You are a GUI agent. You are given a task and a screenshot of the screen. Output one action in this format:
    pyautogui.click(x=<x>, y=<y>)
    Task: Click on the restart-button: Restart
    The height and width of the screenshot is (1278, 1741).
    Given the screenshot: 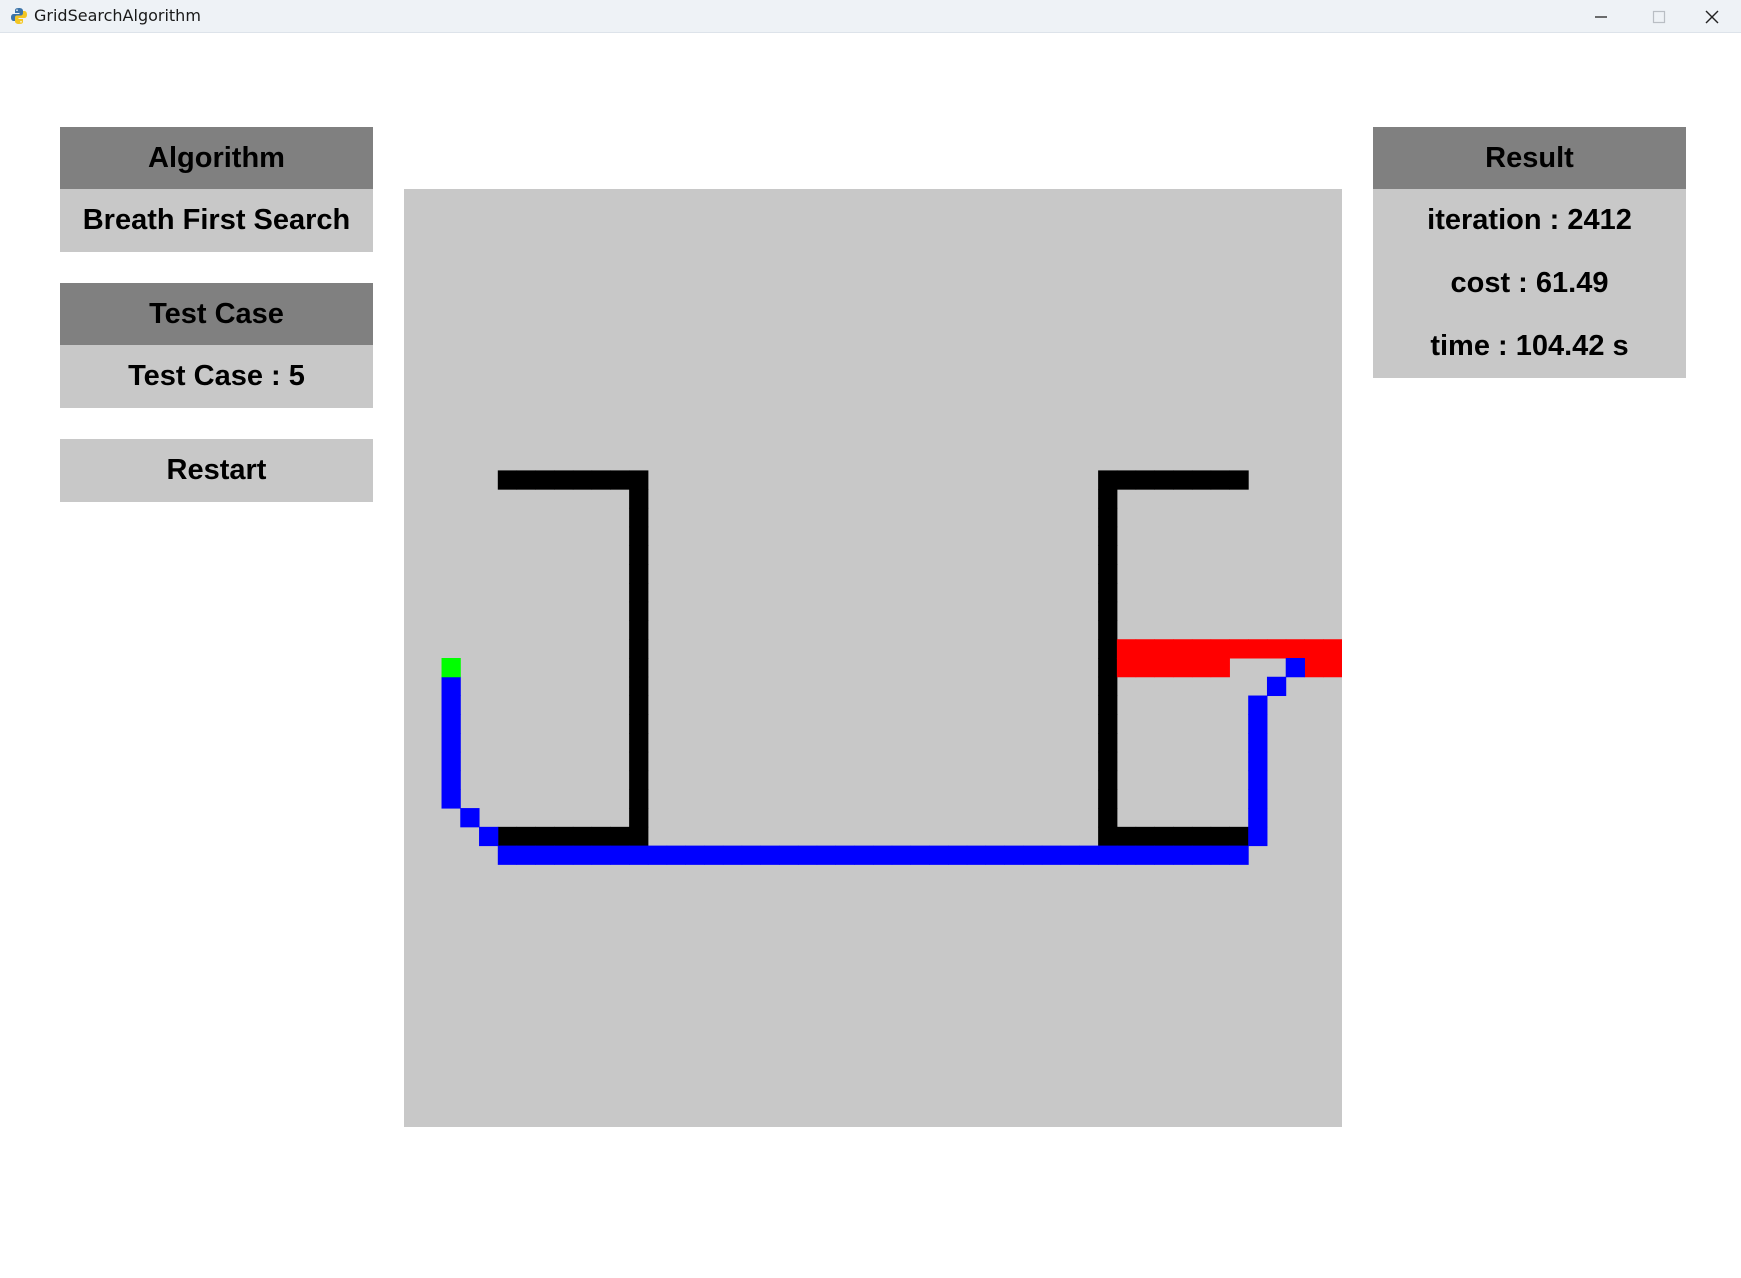 What is the action you would take?
    pyautogui.click(x=216, y=470)
    